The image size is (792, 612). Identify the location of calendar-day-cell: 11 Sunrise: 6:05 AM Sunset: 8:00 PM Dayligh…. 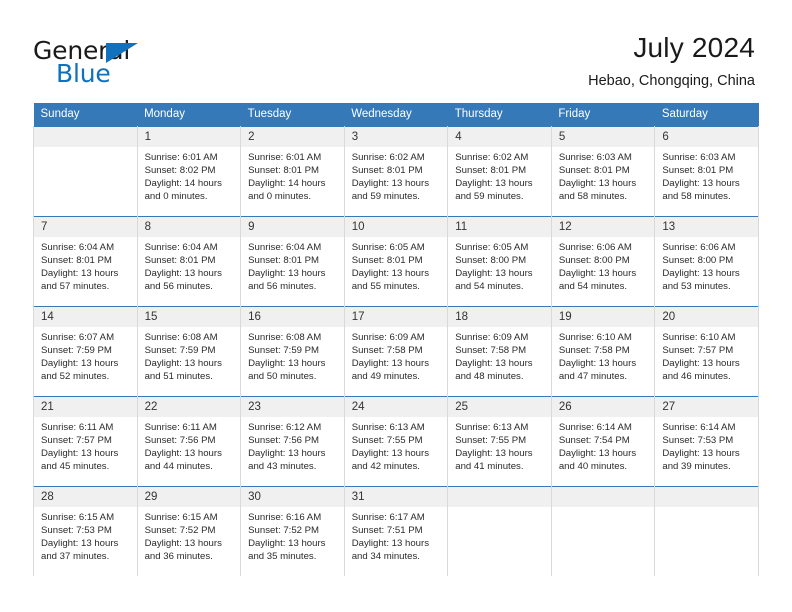
(499, 261).